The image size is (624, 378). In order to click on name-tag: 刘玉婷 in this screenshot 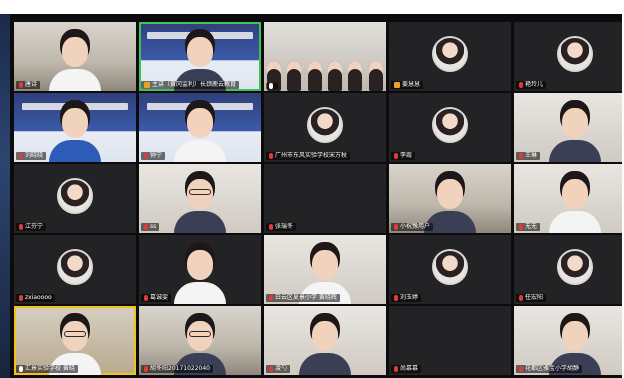, I will do `click(406, 298)`.